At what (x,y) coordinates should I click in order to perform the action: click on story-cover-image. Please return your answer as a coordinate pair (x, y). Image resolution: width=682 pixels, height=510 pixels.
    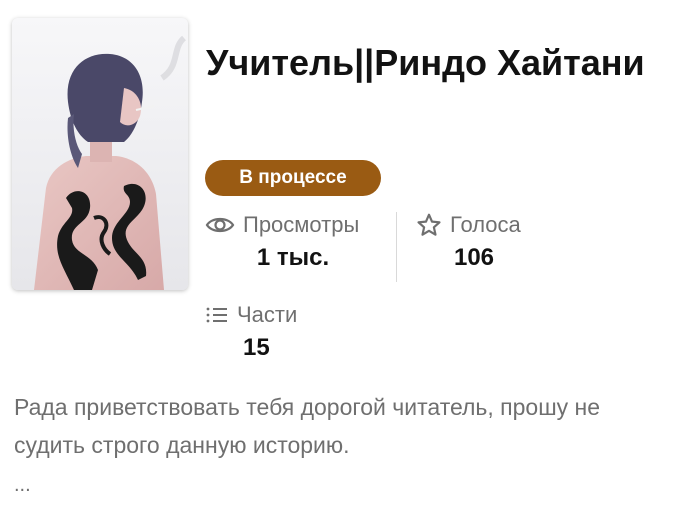
    Looking at the image, I should click on (100, 154).